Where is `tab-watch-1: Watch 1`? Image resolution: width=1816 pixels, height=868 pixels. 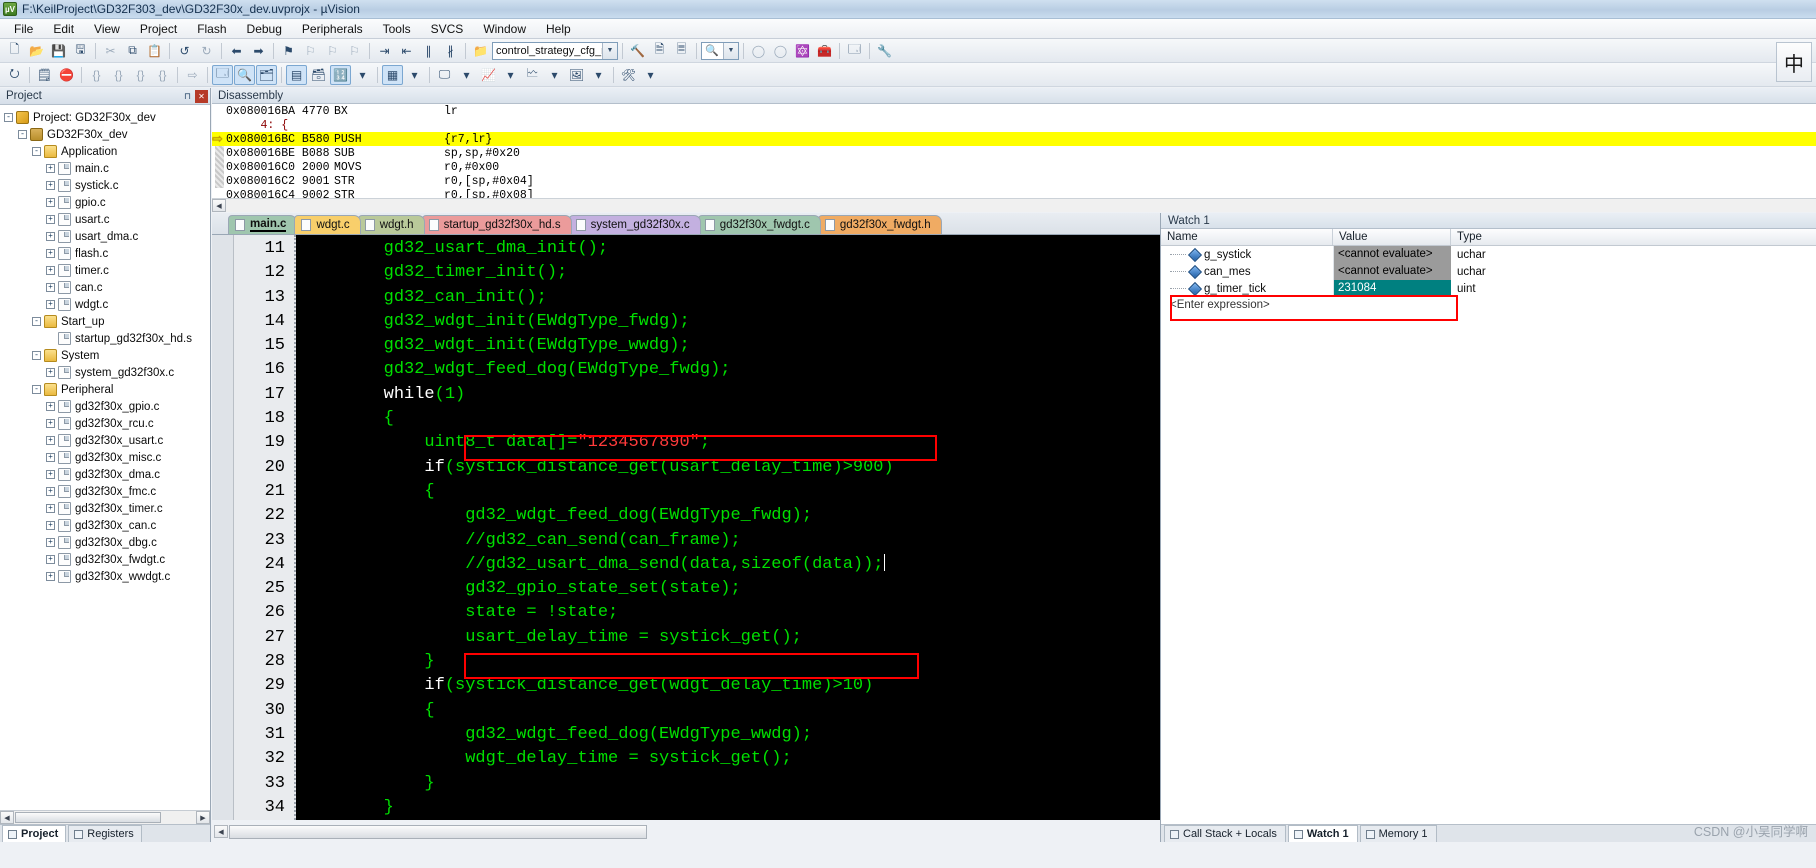
tab-watch-1: Watch 1 is located at coordinates (1322, 833).